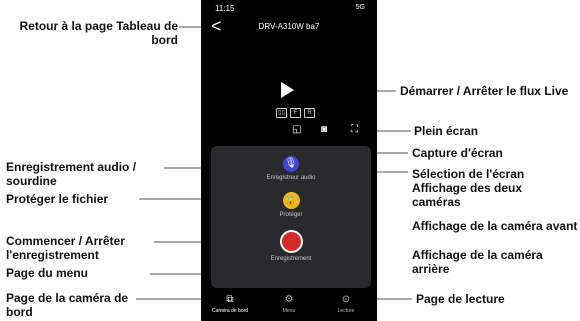 This screenshot has width=580, height=321. Describe the element at coordinates (65, 248) in the screenshot. I see `callout-start-stop-record: Commencer / Arrêter l'enregistrement` at that location.